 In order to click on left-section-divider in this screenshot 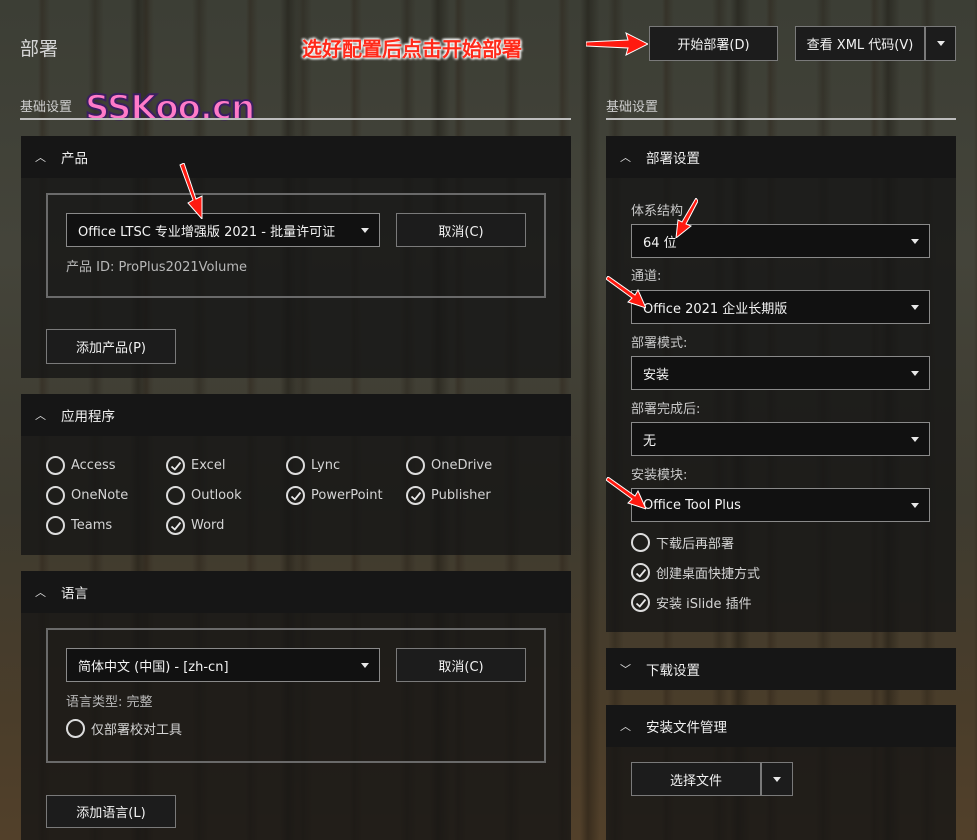, I will do `click(295, 119)`.